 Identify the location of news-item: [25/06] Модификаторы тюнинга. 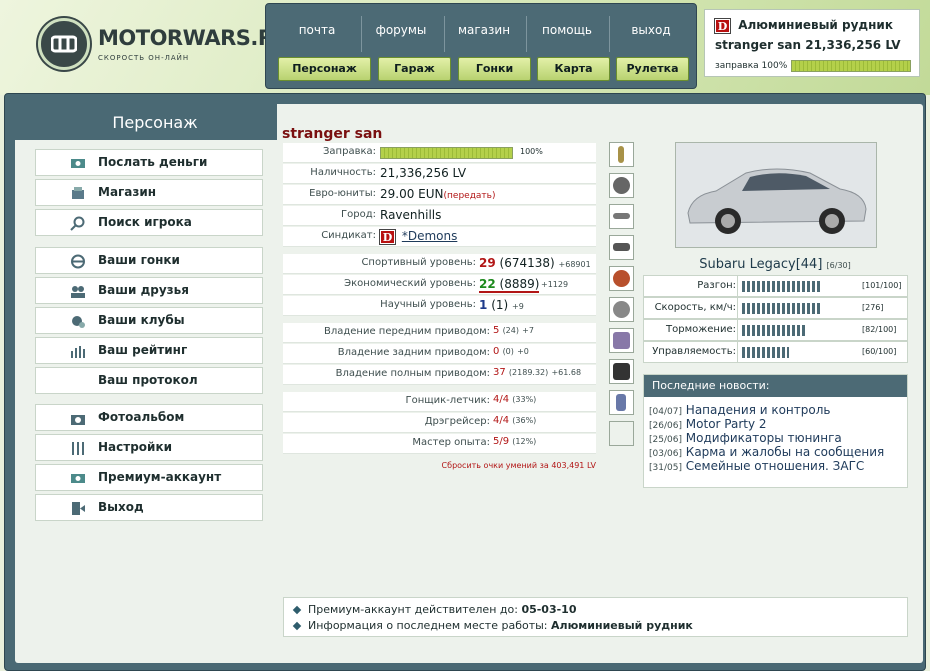
(778, 438).